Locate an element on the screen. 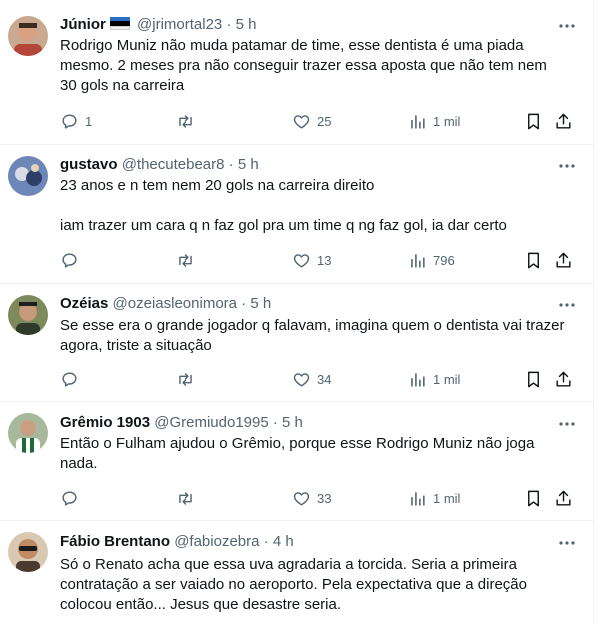  display-name: Fábio Brentano is located at coordinates (115, 541).